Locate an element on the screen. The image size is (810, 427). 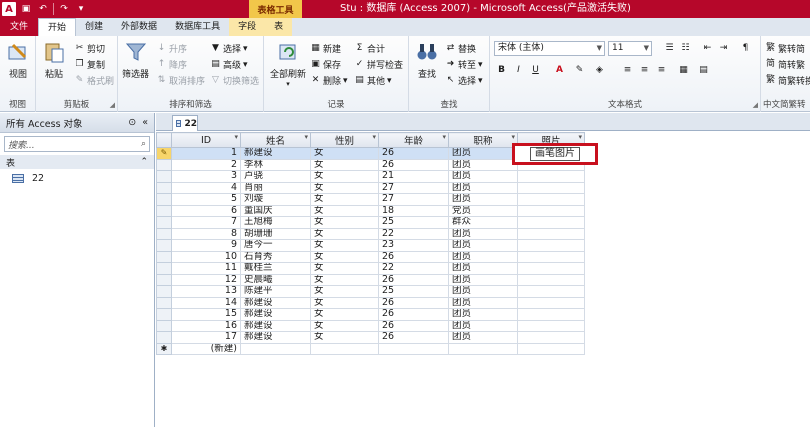
access-app-icon: A is located at coordinates (9, 9).